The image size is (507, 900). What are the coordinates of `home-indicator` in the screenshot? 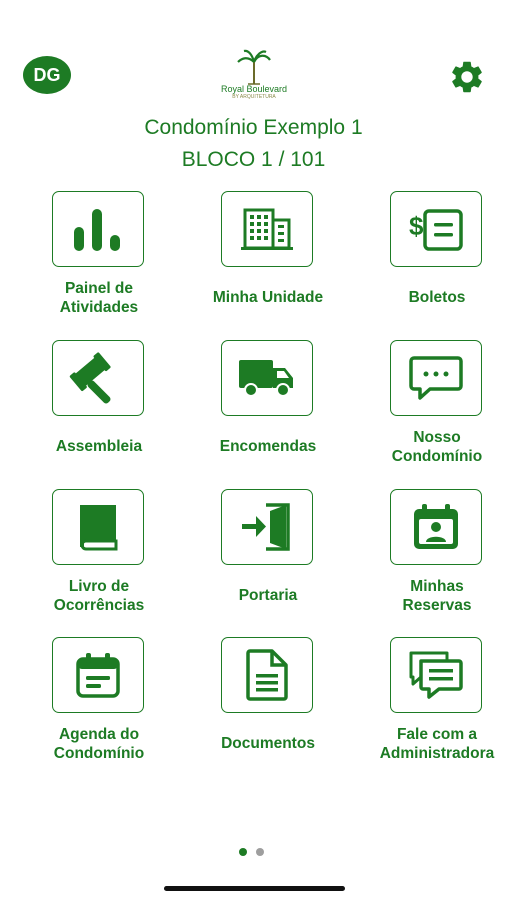 It's located at (254, 888).